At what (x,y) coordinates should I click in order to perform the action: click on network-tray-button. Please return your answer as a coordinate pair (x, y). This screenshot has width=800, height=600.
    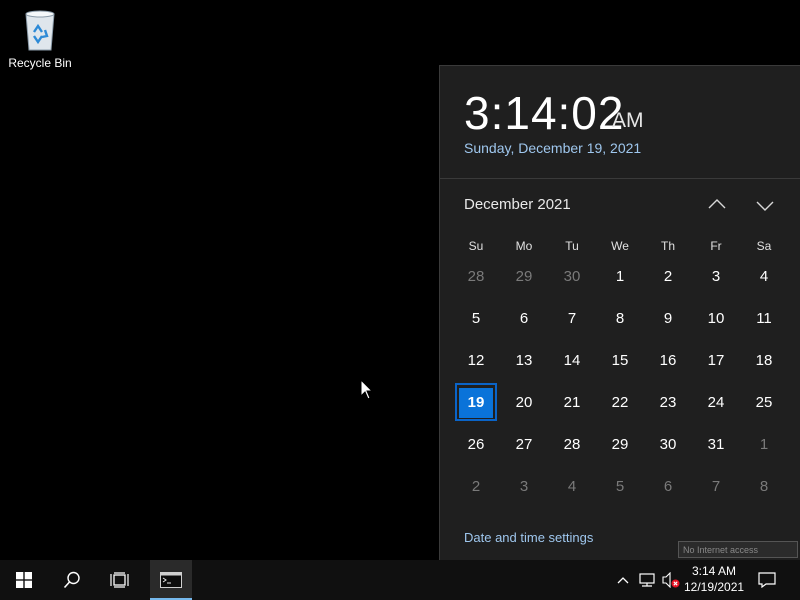
    Looking at the image, I should click on (647, 580).